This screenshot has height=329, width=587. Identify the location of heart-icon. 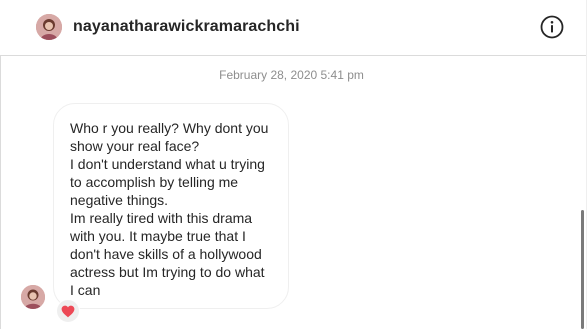
(68, 311).